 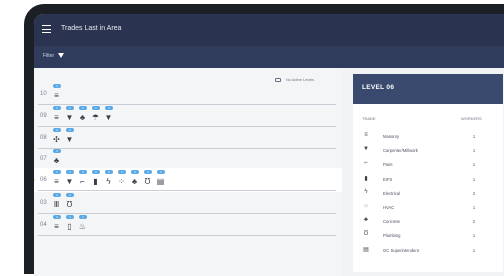 I want to click on door-icon: 1 ▯, so click(x=69, y=225).